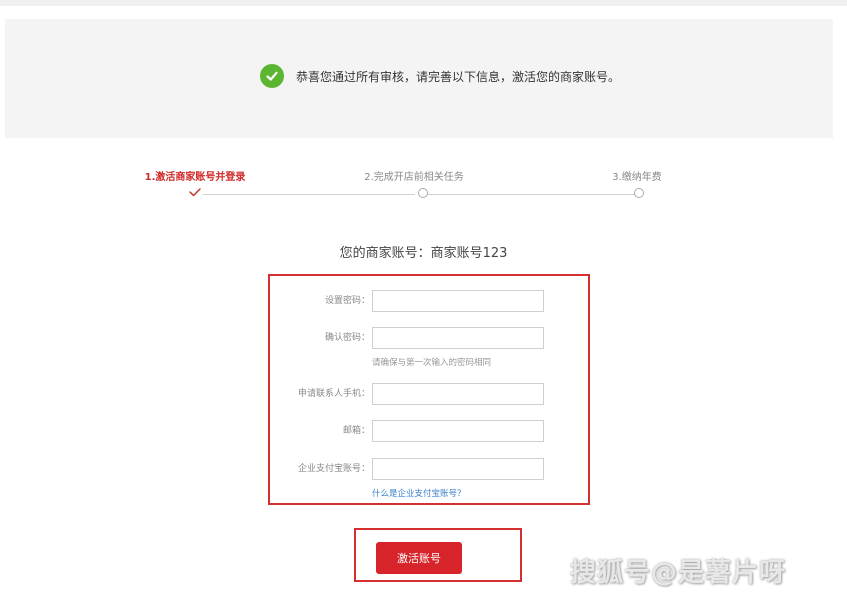 The height and width of the screenshot is (600, 847). What do you see at coordinates (423, 3) in the screenshot?
I see `top-strip` at bounding box center [423, 3].